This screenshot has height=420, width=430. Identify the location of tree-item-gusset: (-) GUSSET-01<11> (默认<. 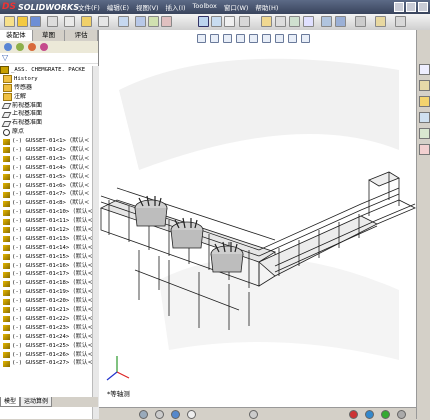
(49, 221).